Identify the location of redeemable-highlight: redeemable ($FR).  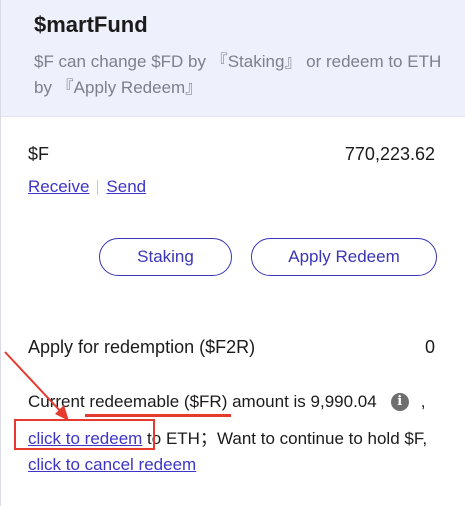
(158, 404).